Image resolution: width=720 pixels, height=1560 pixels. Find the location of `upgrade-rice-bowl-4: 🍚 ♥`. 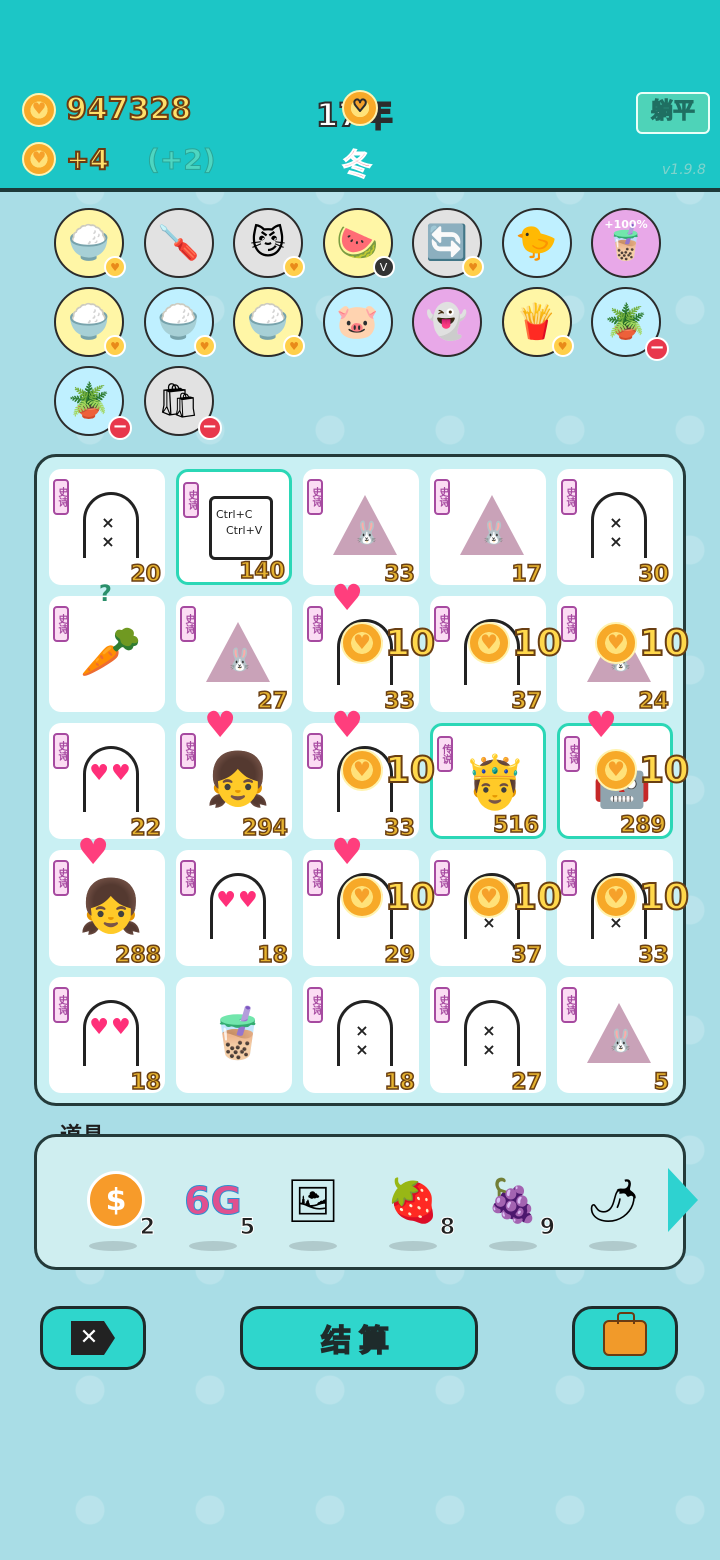

upgrade-rice-bowl-4: 🍚 ♥ is located at coordinates (269, 322).